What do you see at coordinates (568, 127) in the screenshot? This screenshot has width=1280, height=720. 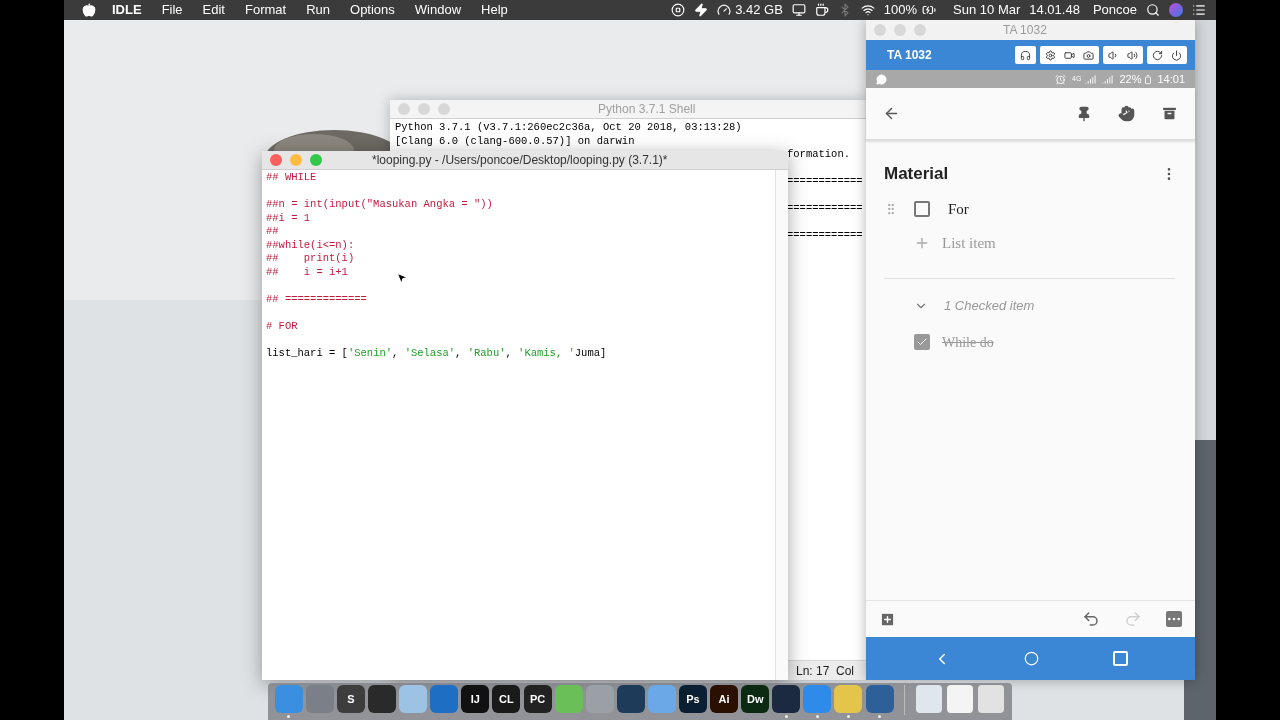 I see `output-text: Python 3.7.1 (v3.7.1:260ec2c36a, Oct 20 2018, 03:13:28)` at bounding box center [568, 127].